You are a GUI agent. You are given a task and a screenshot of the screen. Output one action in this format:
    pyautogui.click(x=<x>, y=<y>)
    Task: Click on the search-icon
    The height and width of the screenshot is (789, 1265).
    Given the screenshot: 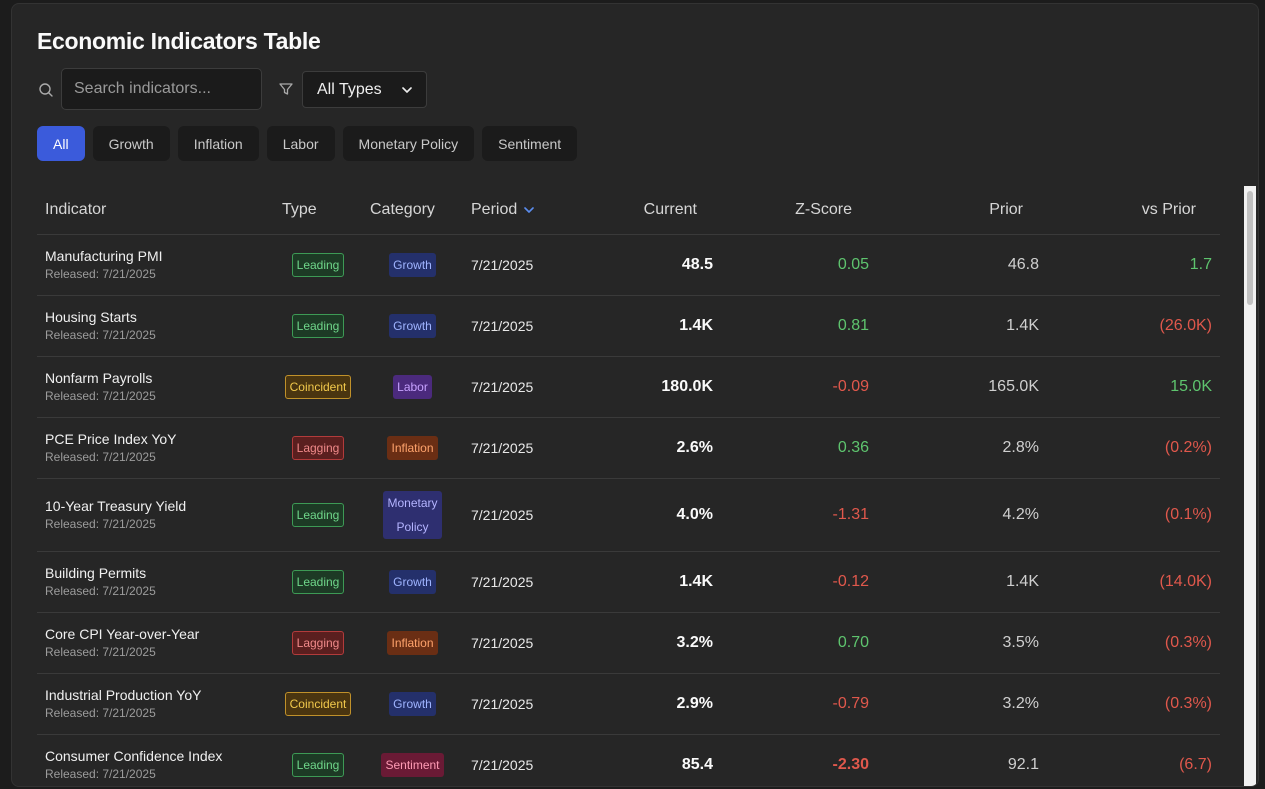 What is the action you would take?
    pyautogui.click(x=46, y=90)
    